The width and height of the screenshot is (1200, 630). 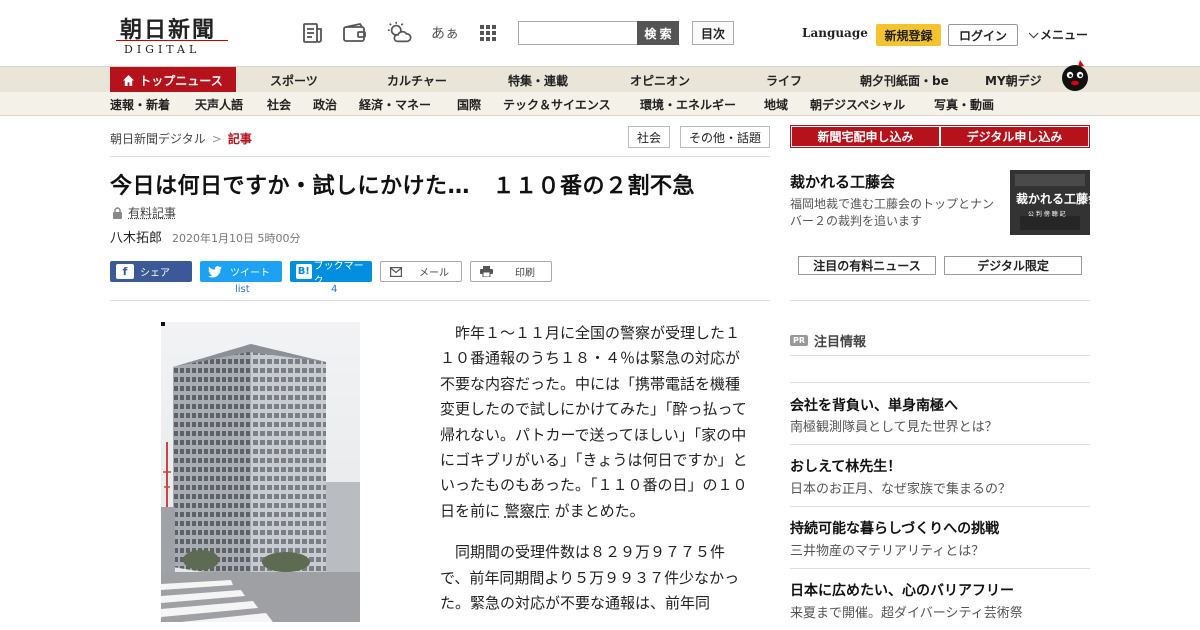 I want to click on nav2-item-region: 地域, so click(x=776, y=104).